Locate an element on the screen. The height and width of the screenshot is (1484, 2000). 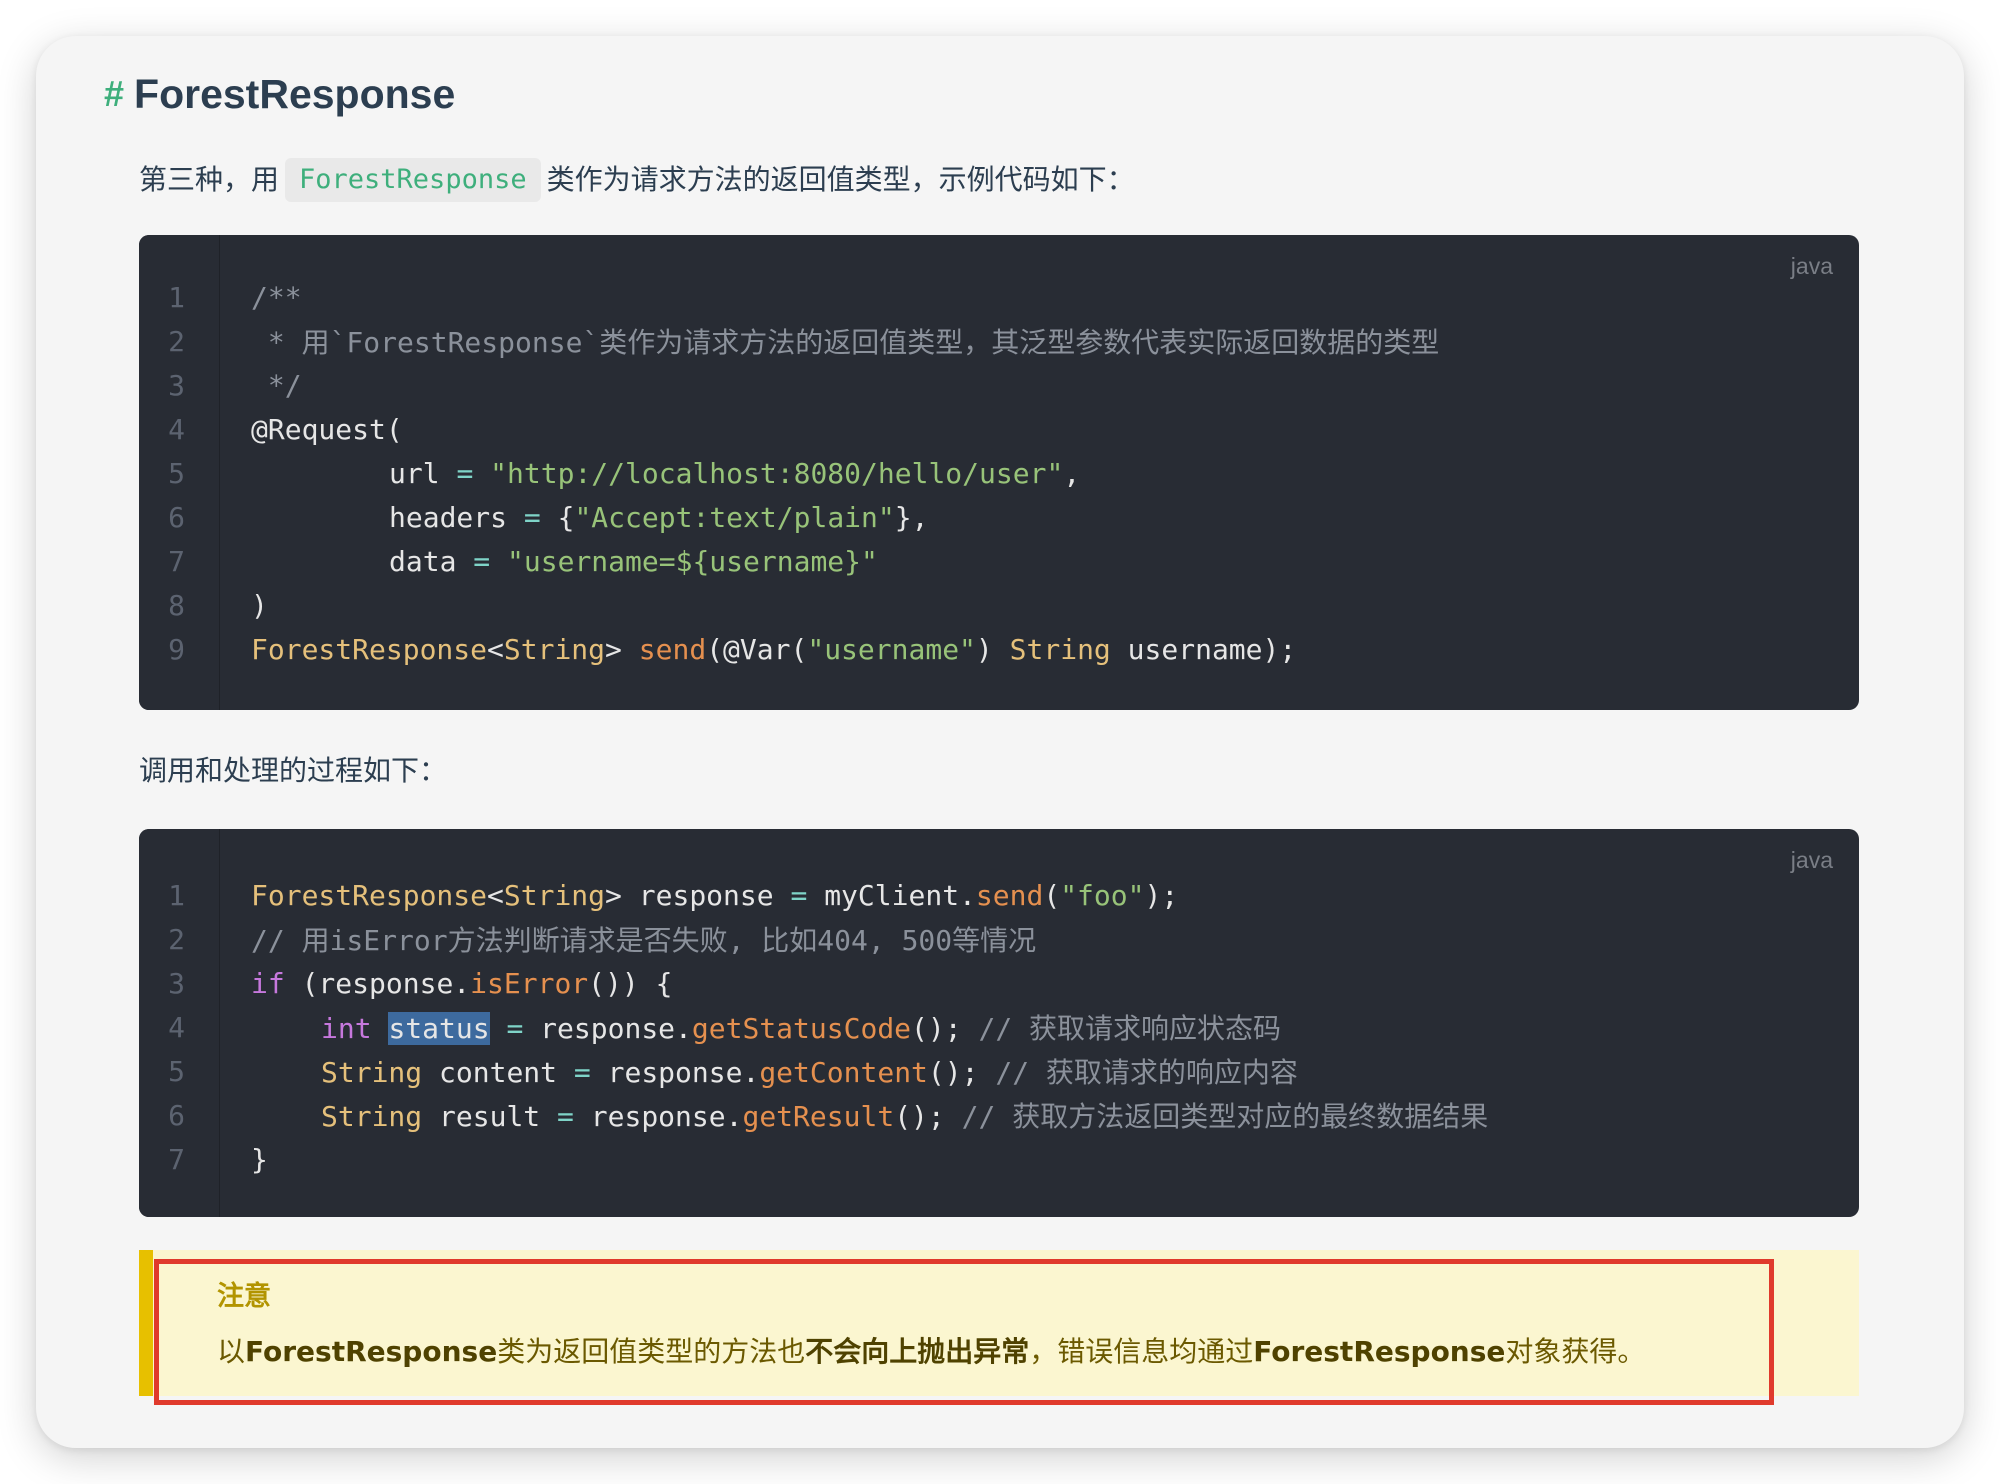
code-token: , is located at coordinates (1072, 473).